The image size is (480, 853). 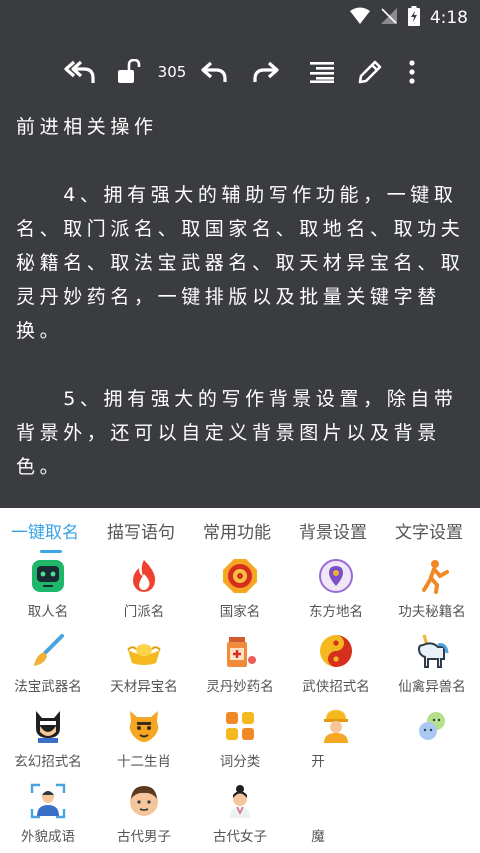 I want to click on item-beast-name: 仙禽异兽名, so click(x=432, y=666).